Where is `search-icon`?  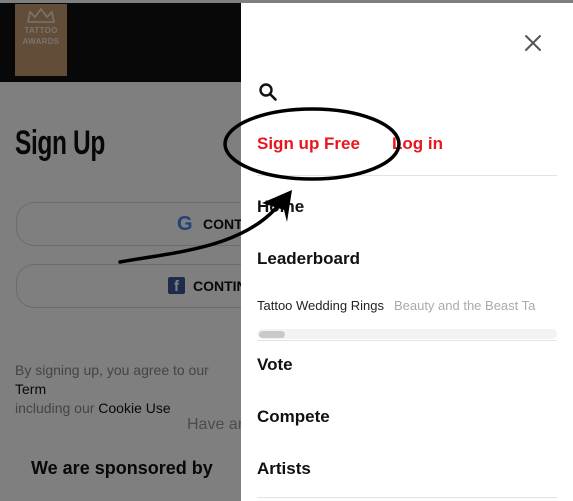
search-icon is located at coordinates (268, 92).